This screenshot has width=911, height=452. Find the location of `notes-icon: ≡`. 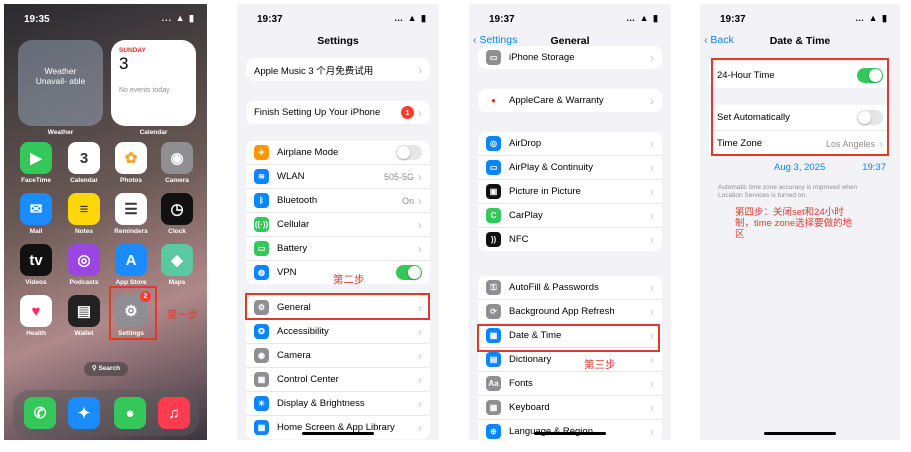

notes-icon: ≡ is located at coordinates (84, 209).